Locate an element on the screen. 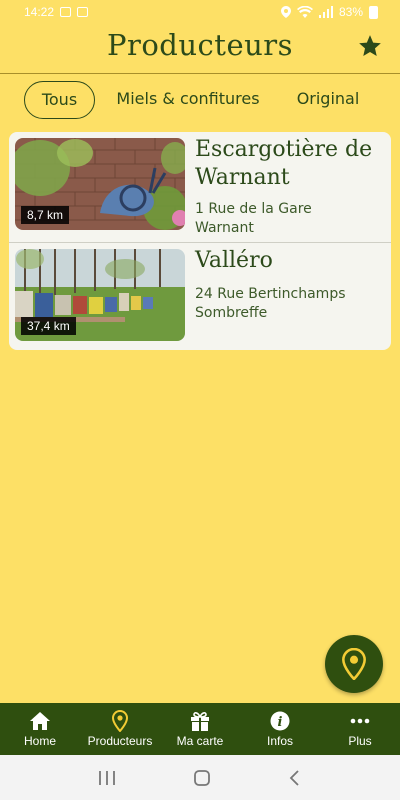 The height and width of the screenshot is (800, 400). tab-miels-confitures: Miels & confitures is located at coordinates (188, 100).